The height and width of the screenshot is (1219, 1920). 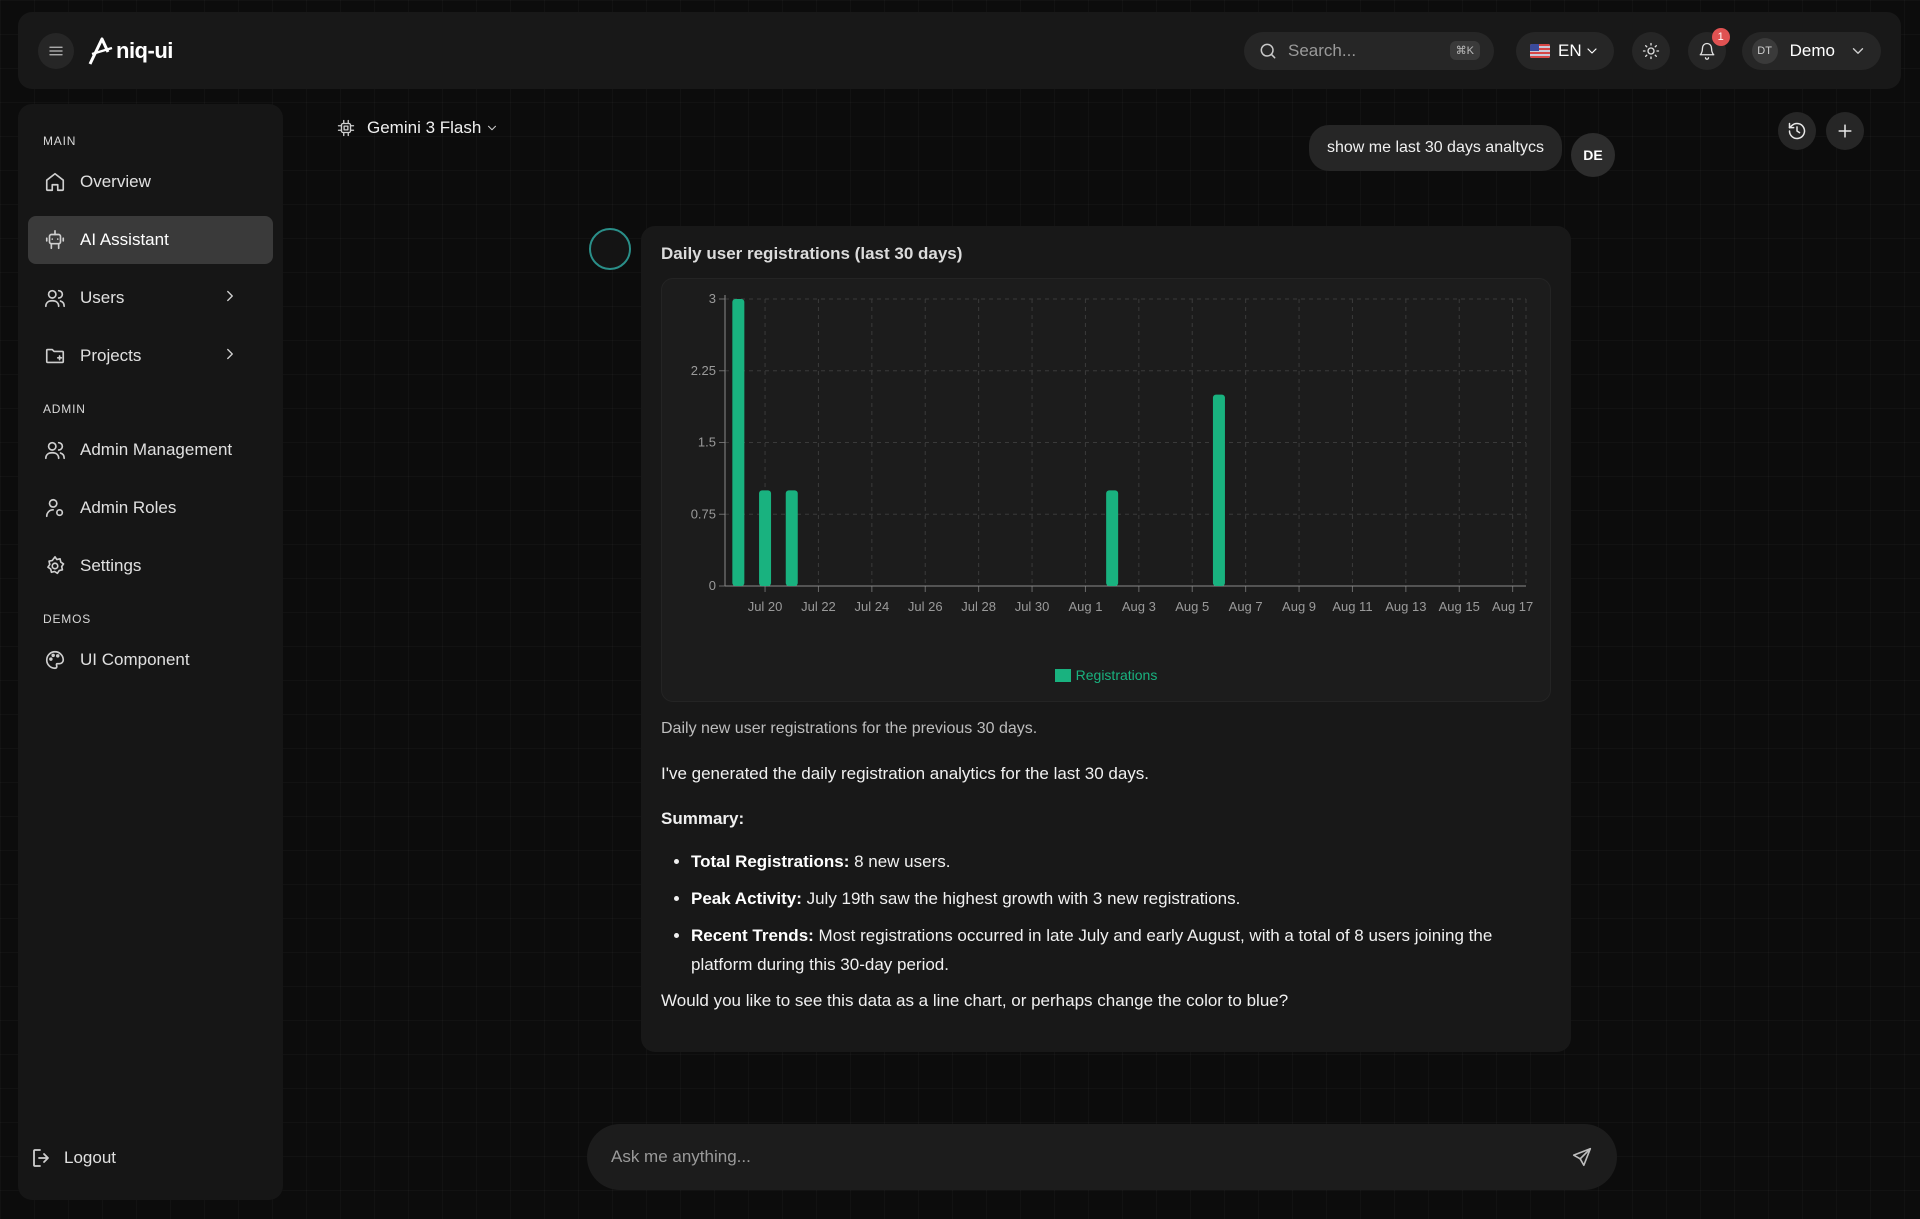 I want to click on top-header: niq-ui Search... ⌘K EN 1 DT Demo, so click(x=959, y=50).